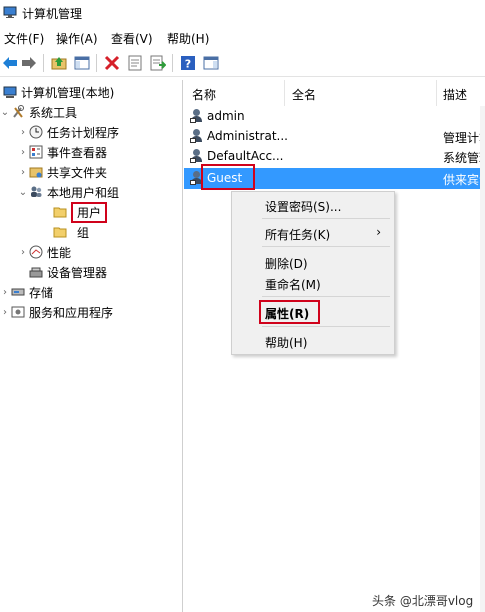 The height and width of the screenshot is (612, 485). I want to click on tree-label: 存储, so click(41, 292).